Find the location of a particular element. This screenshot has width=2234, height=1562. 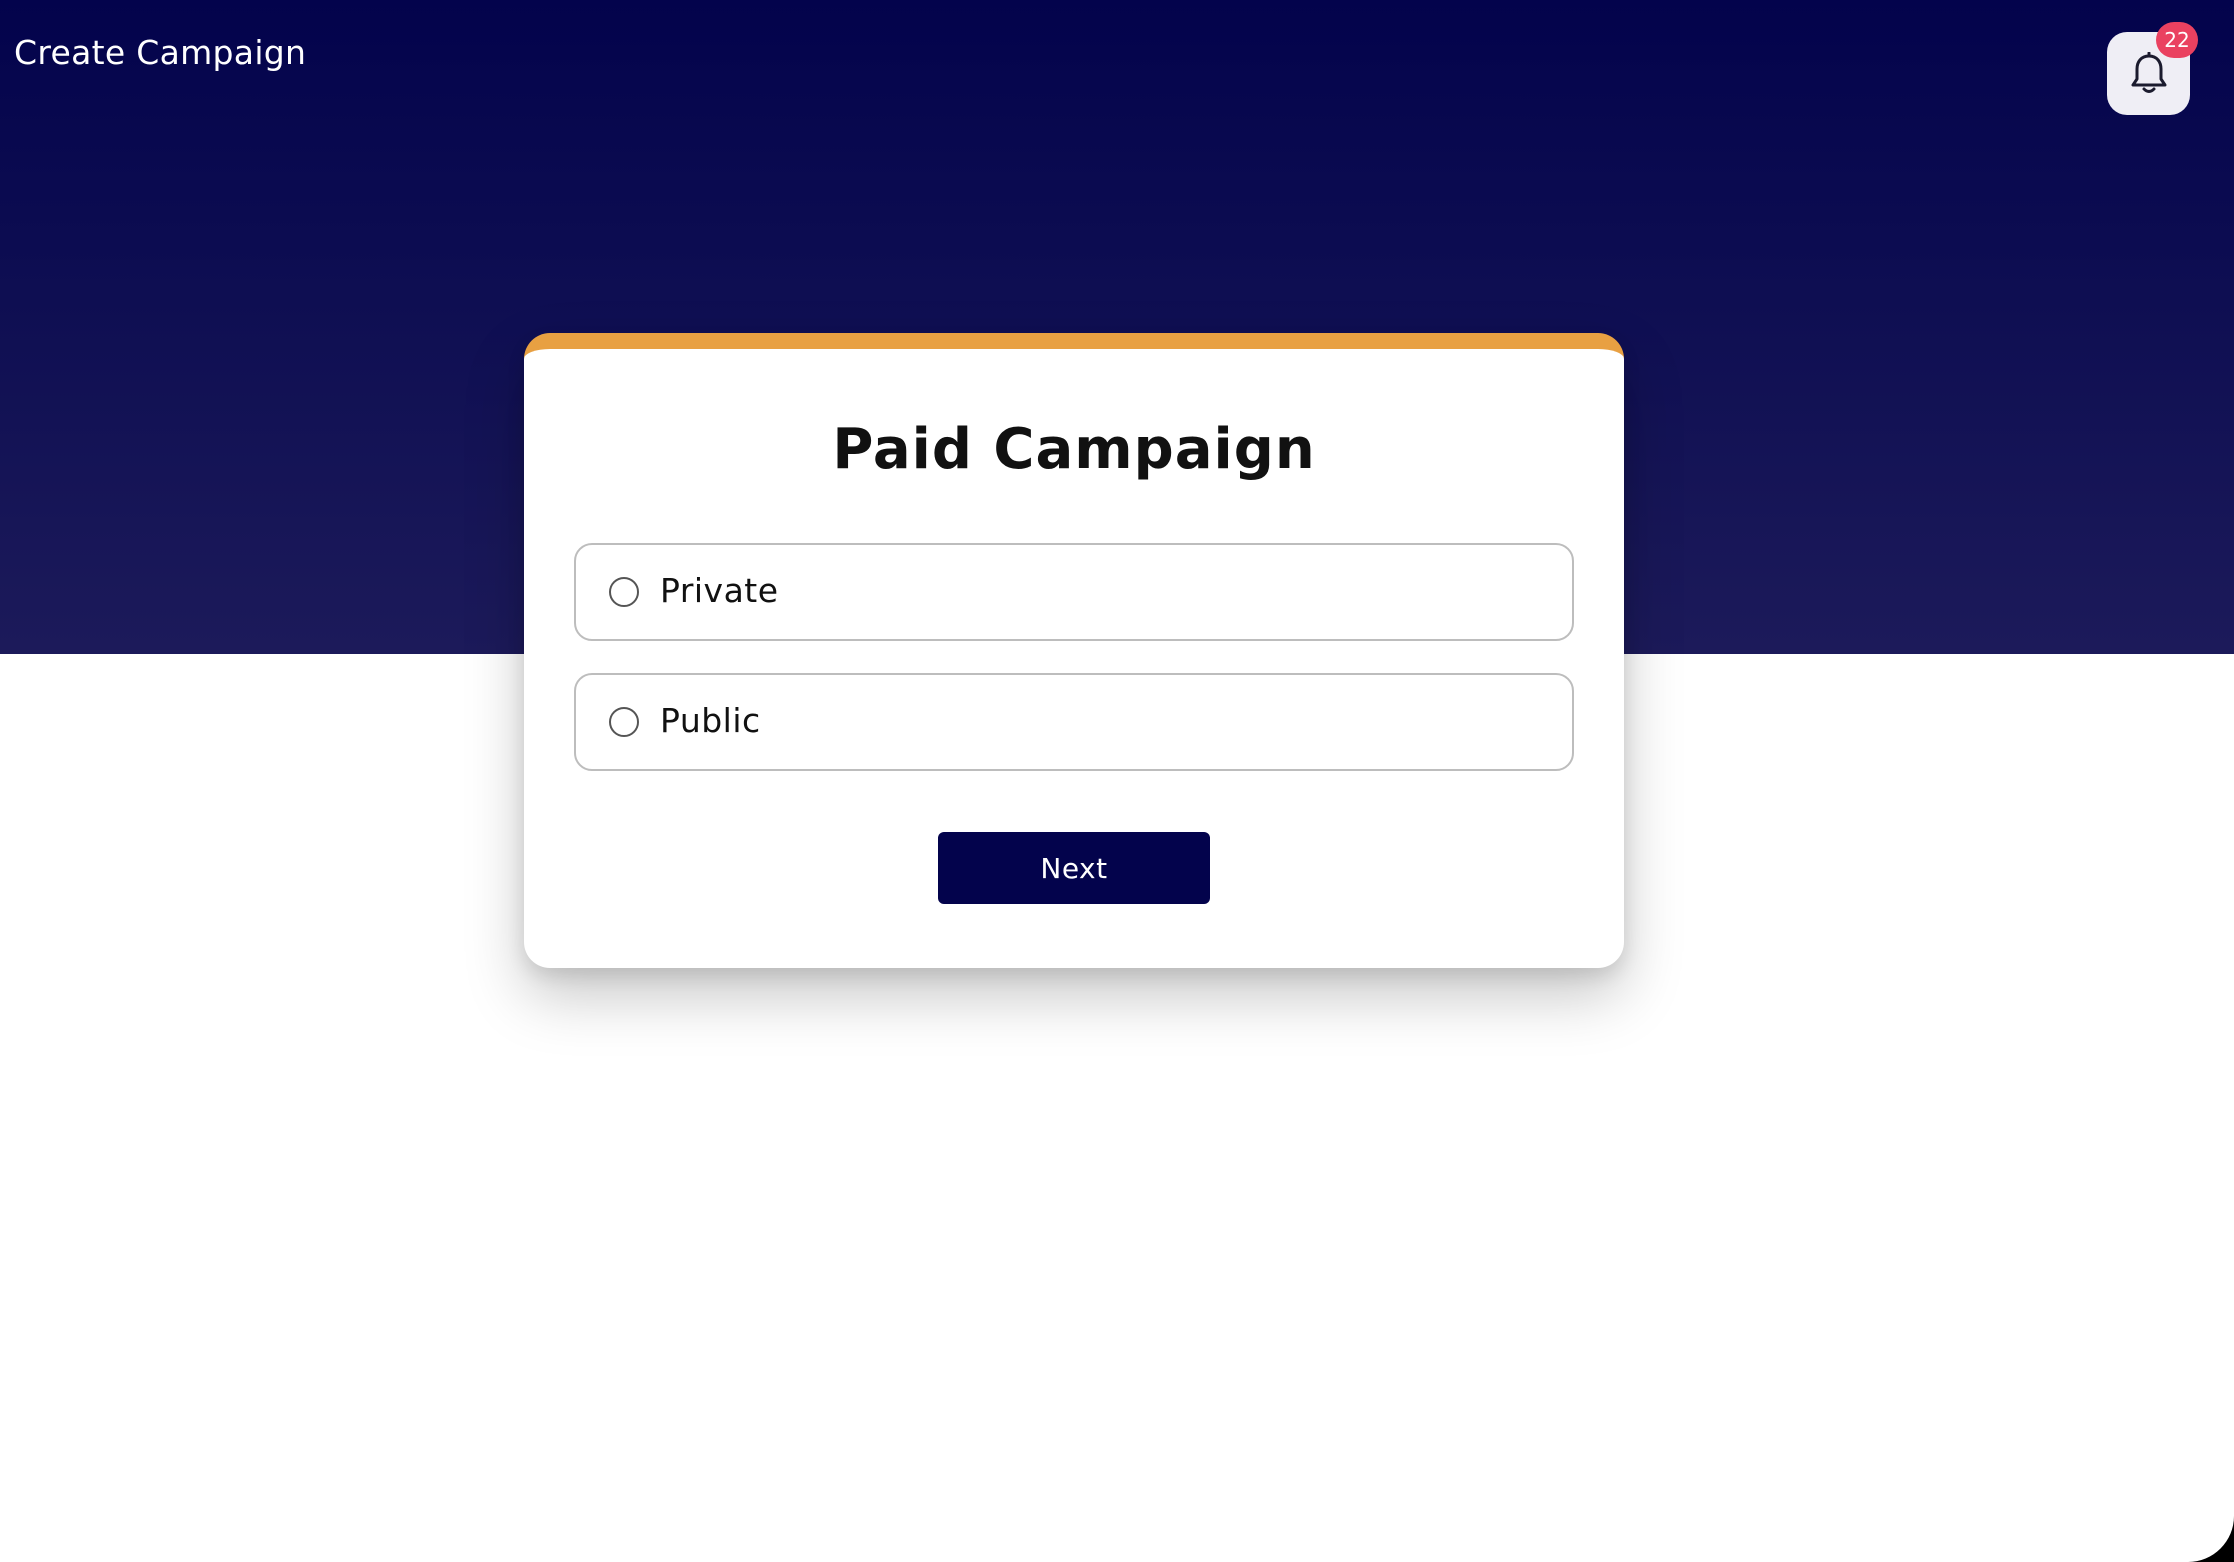

option-public-label: Public is located at coordinates (710, 720).